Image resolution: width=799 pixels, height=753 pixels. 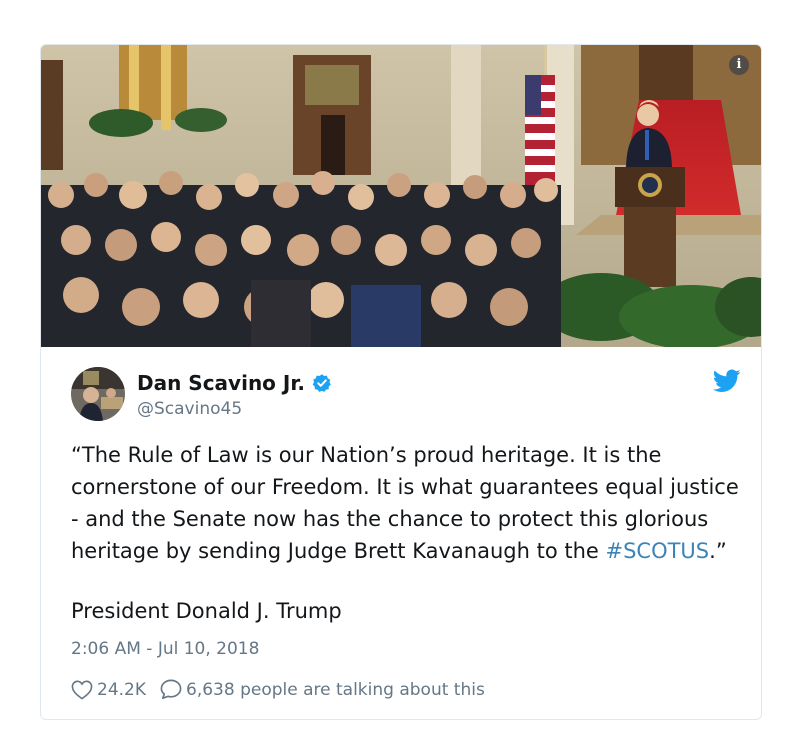 I want to click on author-handle: @Scavino45, so click(x=189, y=409).